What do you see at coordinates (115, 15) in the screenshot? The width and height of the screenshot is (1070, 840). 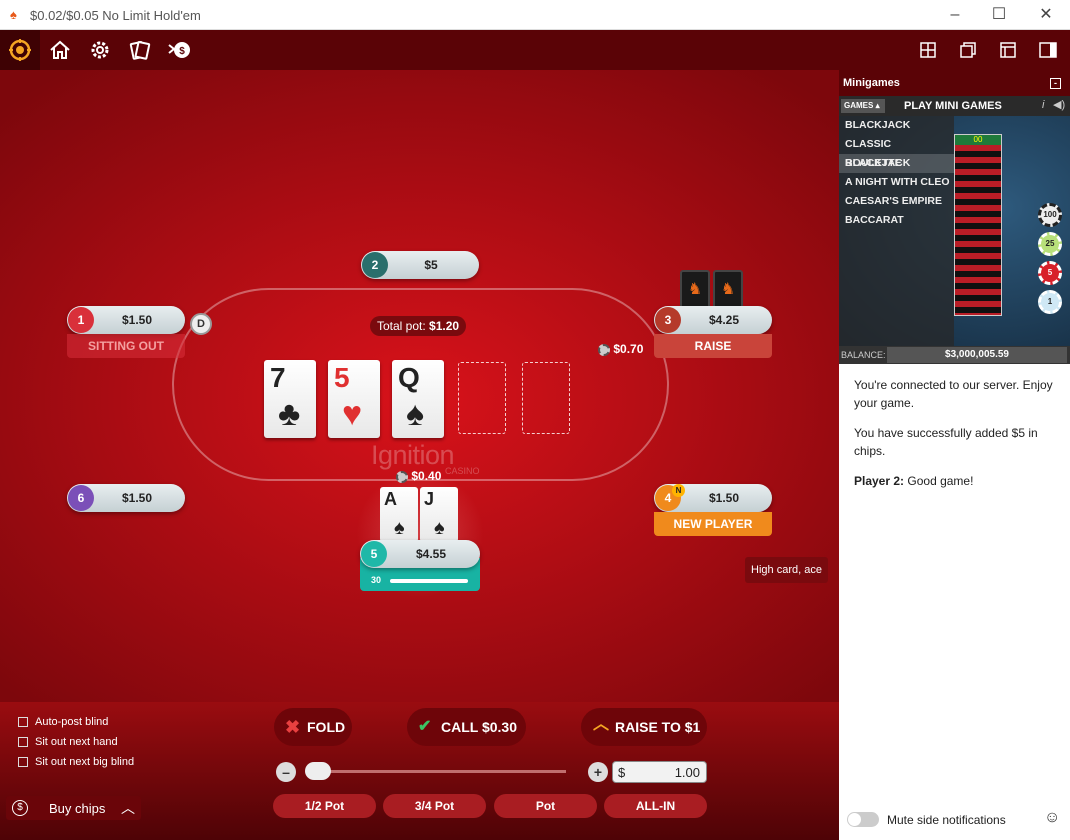 I see `window-title: $0.02/$0.05 No Limit Hold'em` at bounding box center [115, 15].